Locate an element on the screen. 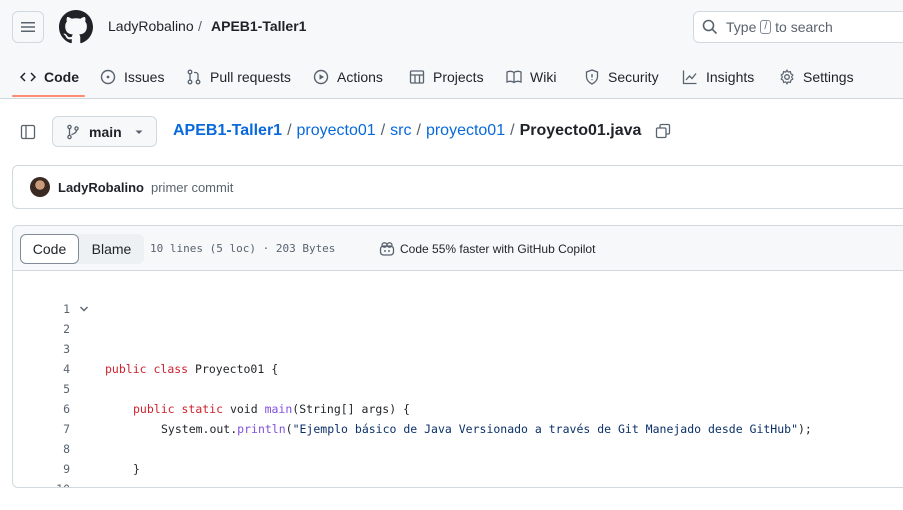  shield-icon is located at coordinates (592, 77).